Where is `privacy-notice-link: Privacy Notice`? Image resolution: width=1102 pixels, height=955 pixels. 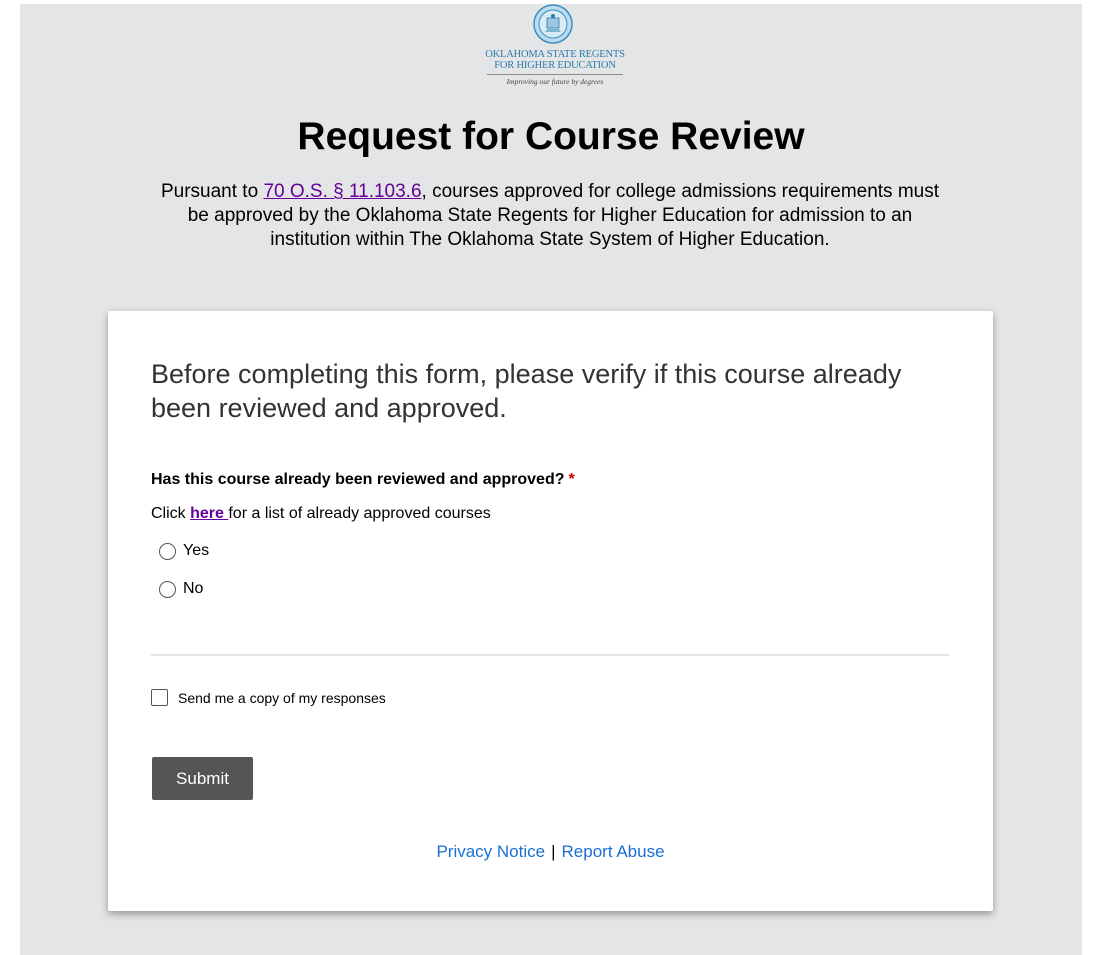
privacy-notice-link: Privacy Notice is located at coordinates (490, 851).